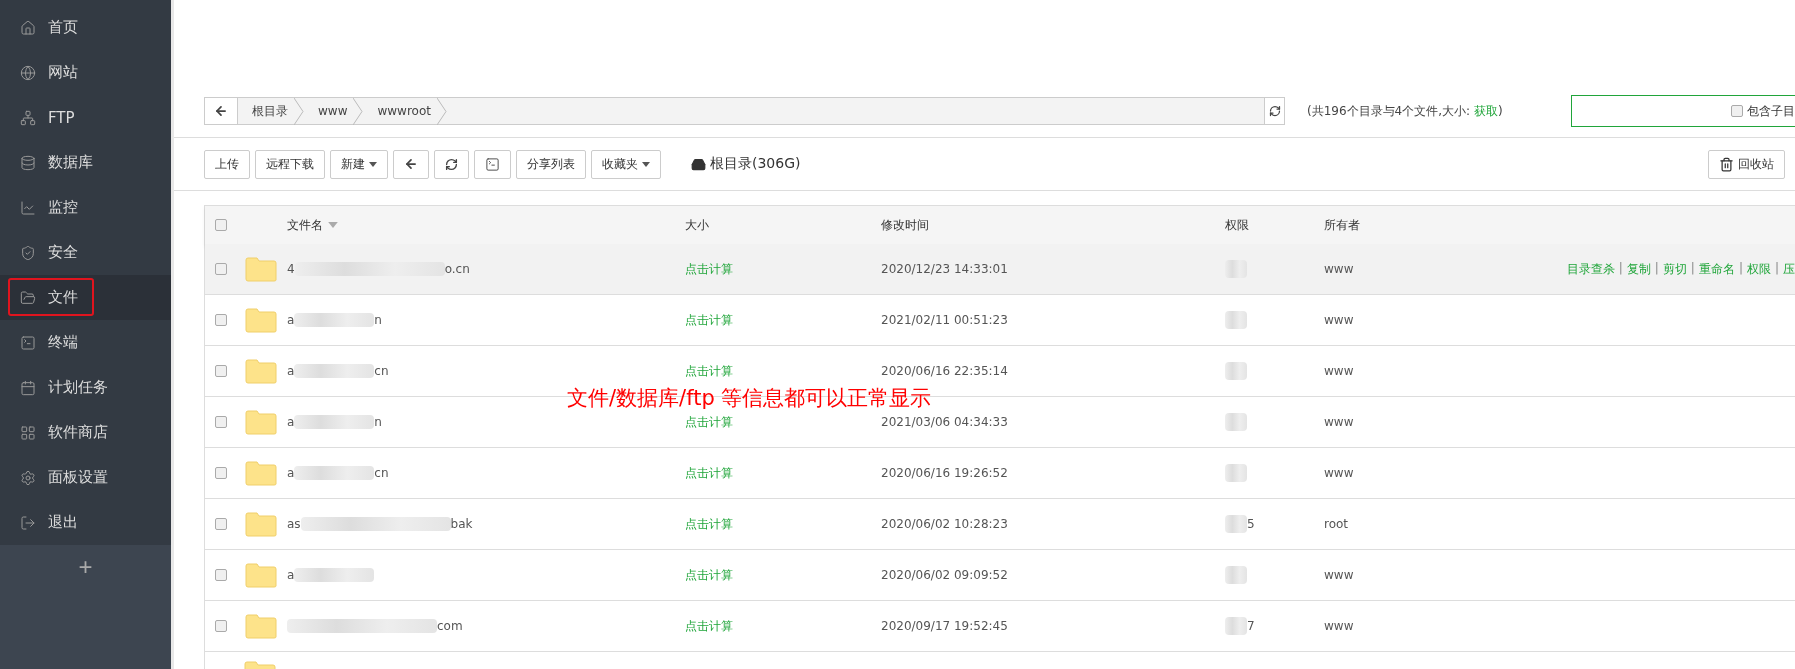 Image resolution: width=1795 pixels, height=669 pixels. I want to click on terminal-button, so click(492, 164).